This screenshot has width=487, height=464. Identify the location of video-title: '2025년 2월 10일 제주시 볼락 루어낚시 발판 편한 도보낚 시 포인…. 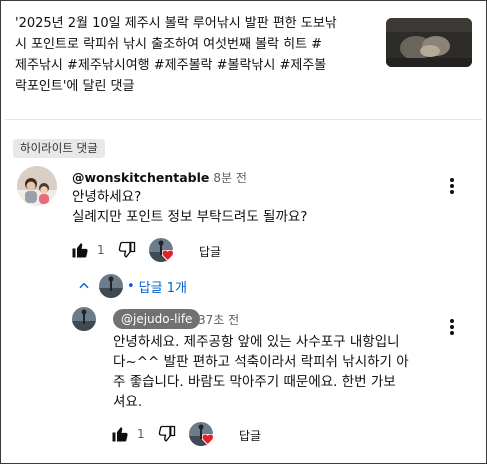
(195, 55).